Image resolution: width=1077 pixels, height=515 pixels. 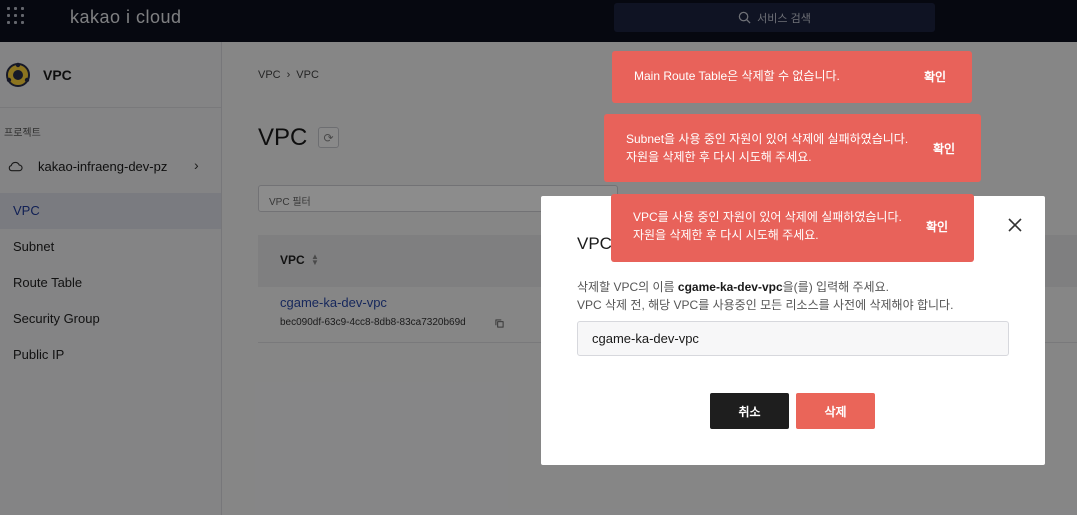 I want to click on cancel-button: 취소, so click(x=749, y=411).